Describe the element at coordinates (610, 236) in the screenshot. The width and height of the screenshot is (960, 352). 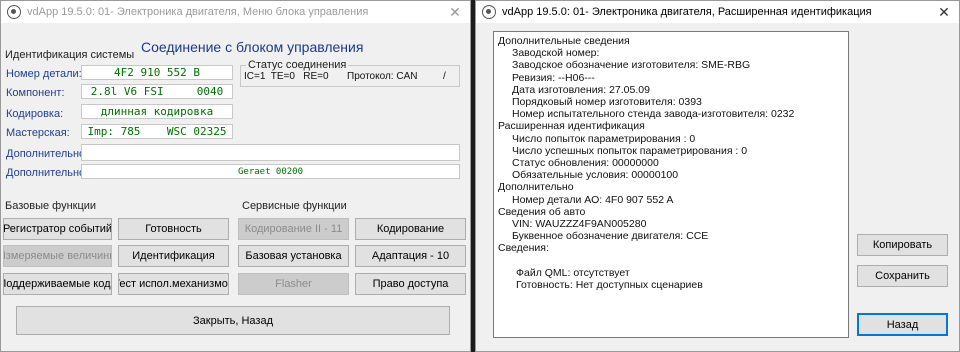
I see `ident-line: Буквенное обозначение двигателя: CCE` at that location.